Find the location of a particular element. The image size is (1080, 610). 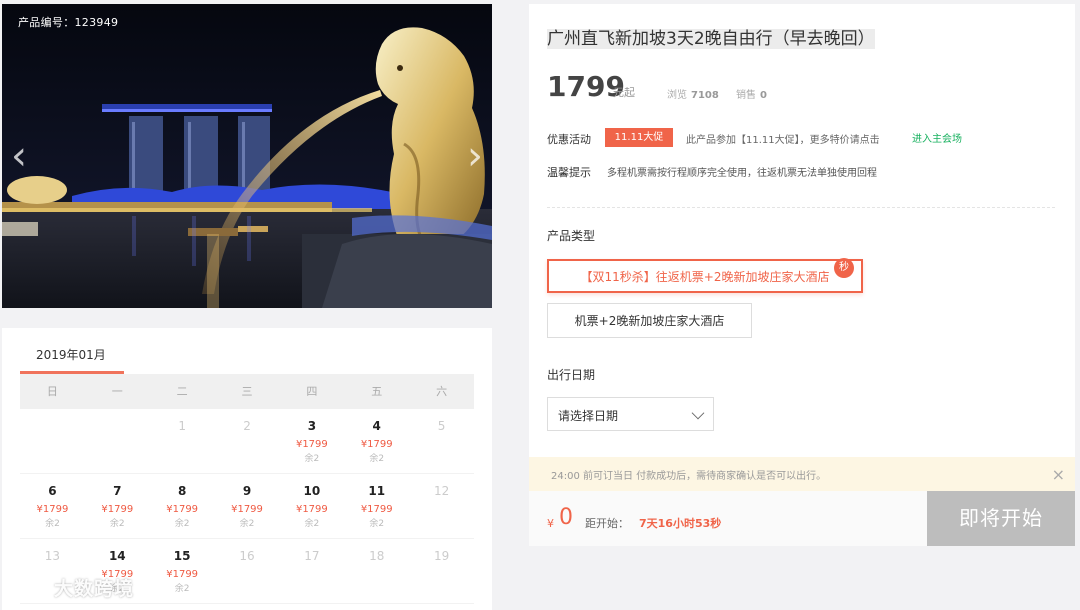

chevron-down-icon is located at coordinates (698, 413).